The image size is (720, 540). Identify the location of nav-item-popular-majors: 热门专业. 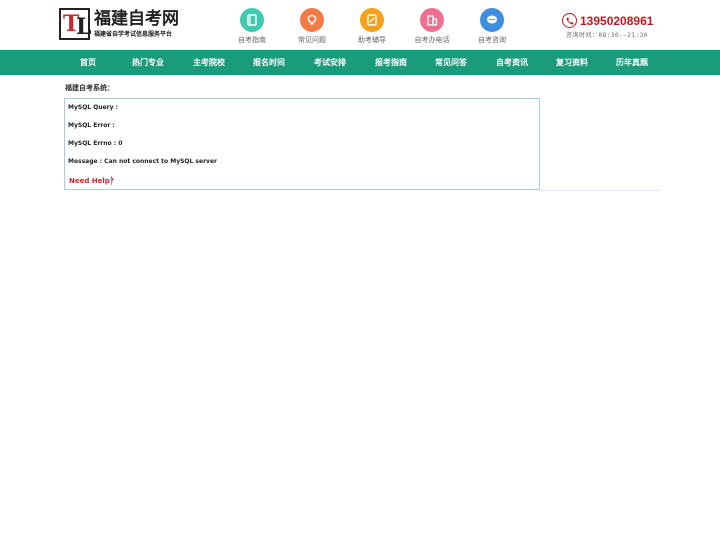
(148, 62).